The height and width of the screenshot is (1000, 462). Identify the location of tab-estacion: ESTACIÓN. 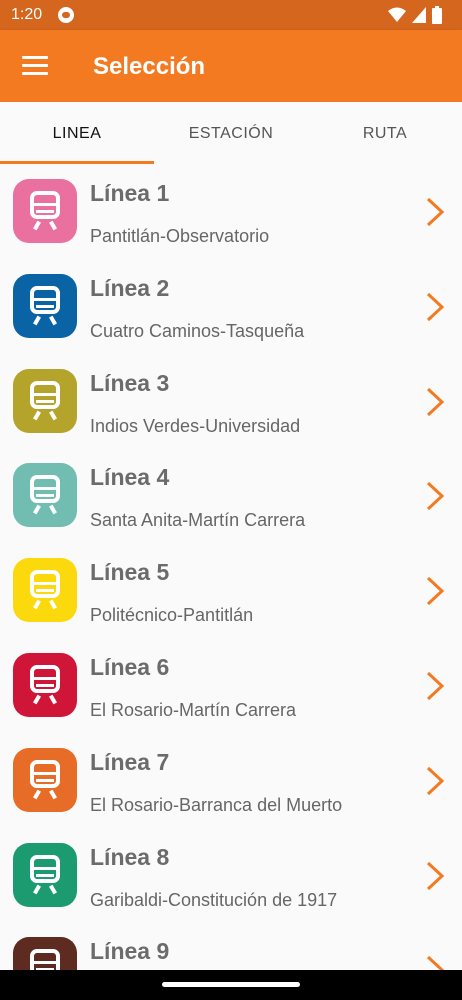
(231, 133).